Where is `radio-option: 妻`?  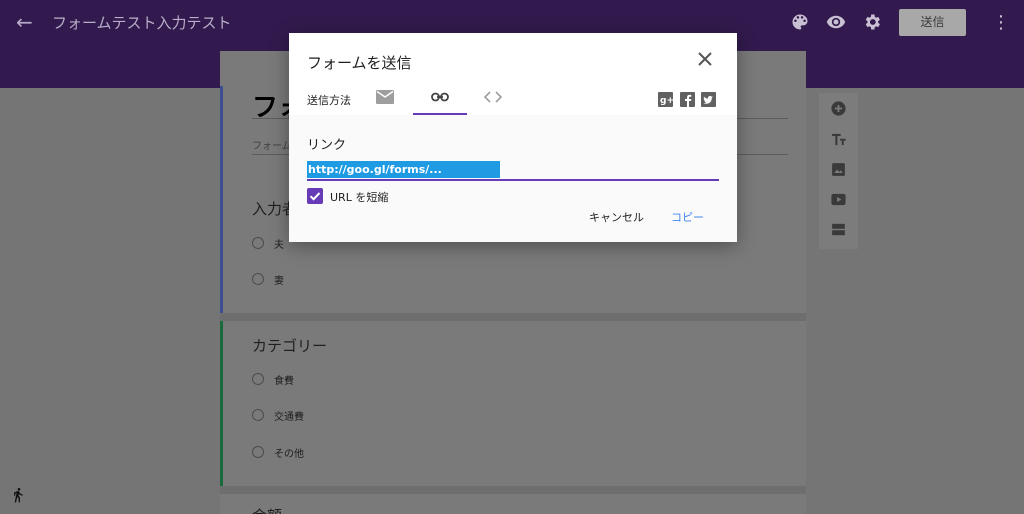
radio-option: 妻 is located at coordinates (268, 279).